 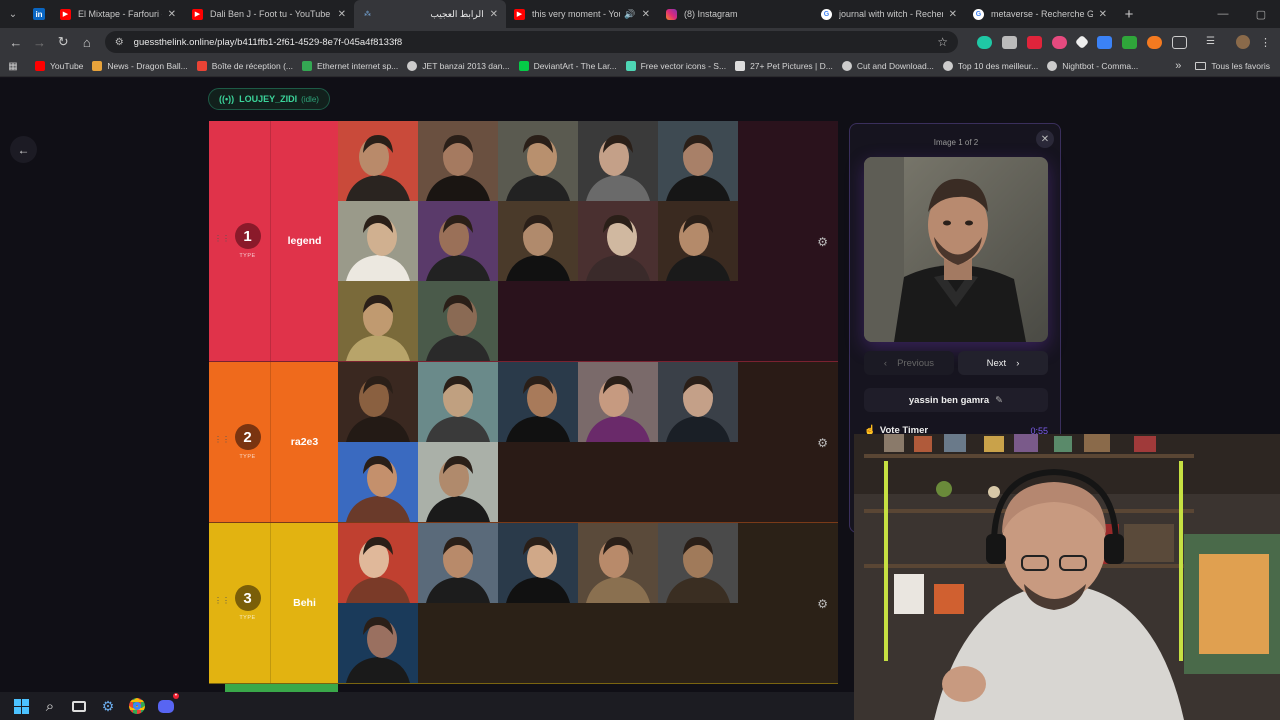 I want to click on tab-google-metaverse: G metaverse - Recherche Google ✕, so click(x=1040, y=14).